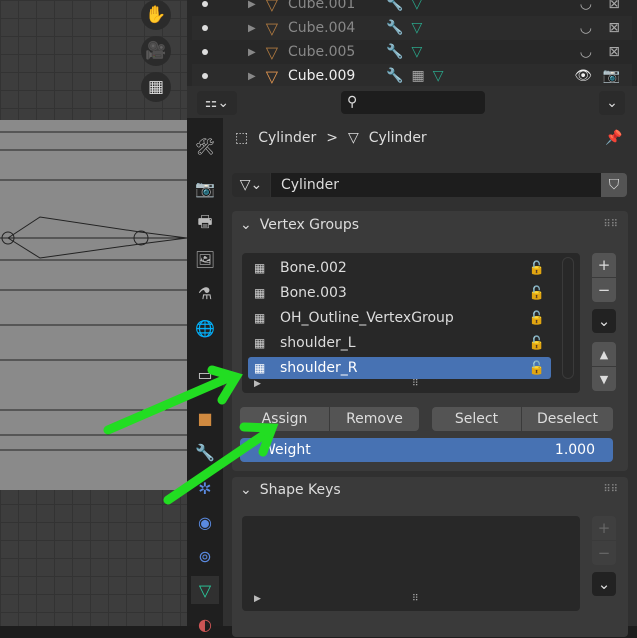  I want to click on arrow-to-list, so click(168, 404).